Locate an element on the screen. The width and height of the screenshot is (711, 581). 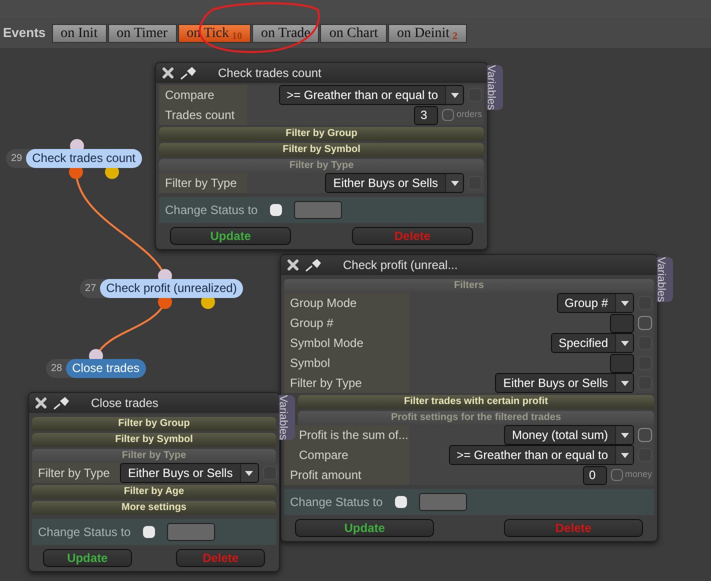
field-label: Symbol is located at coordinates (346, 363).